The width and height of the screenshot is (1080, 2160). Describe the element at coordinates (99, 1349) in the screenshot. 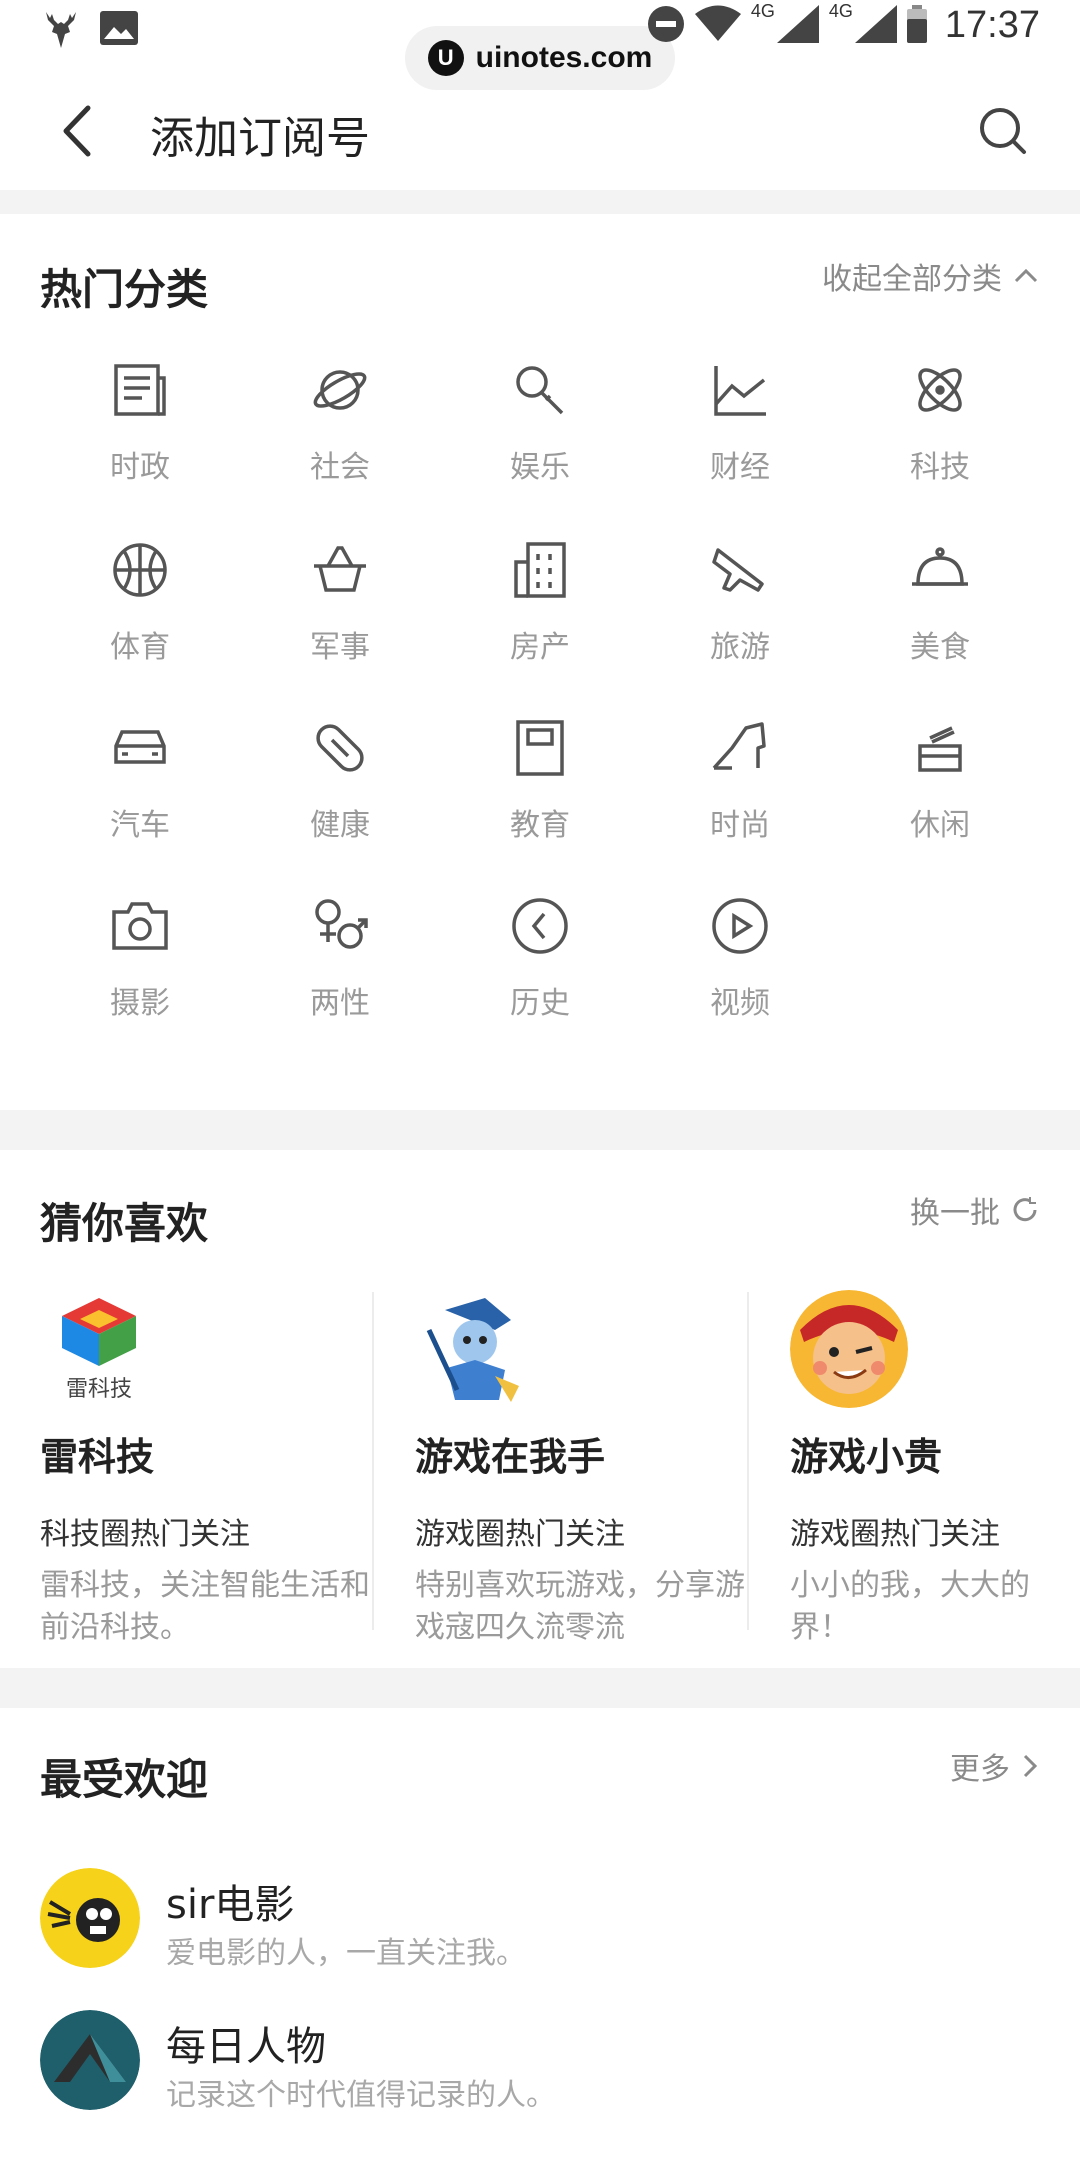

I see `avatar: 雷科技` at that location.